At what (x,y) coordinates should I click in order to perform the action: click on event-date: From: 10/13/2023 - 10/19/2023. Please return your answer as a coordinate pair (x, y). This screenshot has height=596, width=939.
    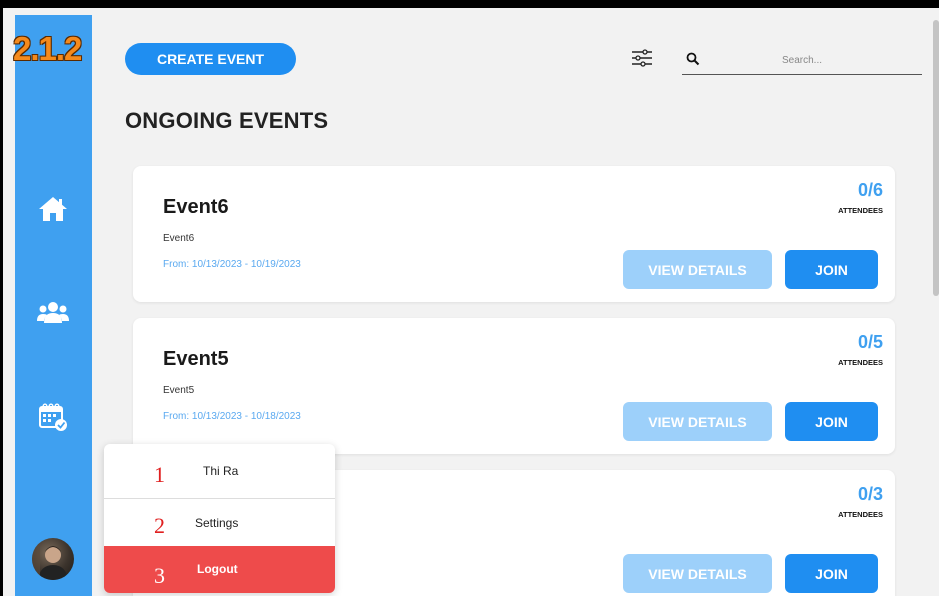
    Looking at the image, I should click on (232, 264).